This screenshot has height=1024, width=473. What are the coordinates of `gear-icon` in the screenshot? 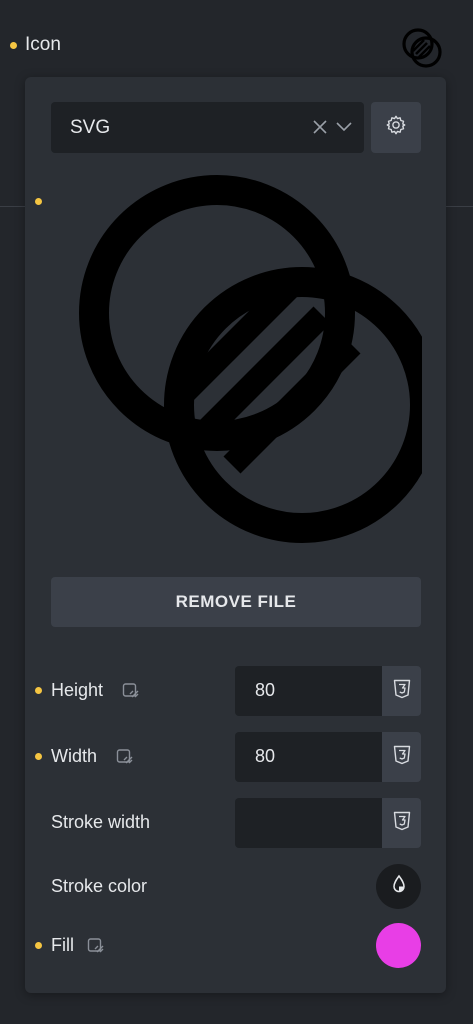 It's located at (396, 127).